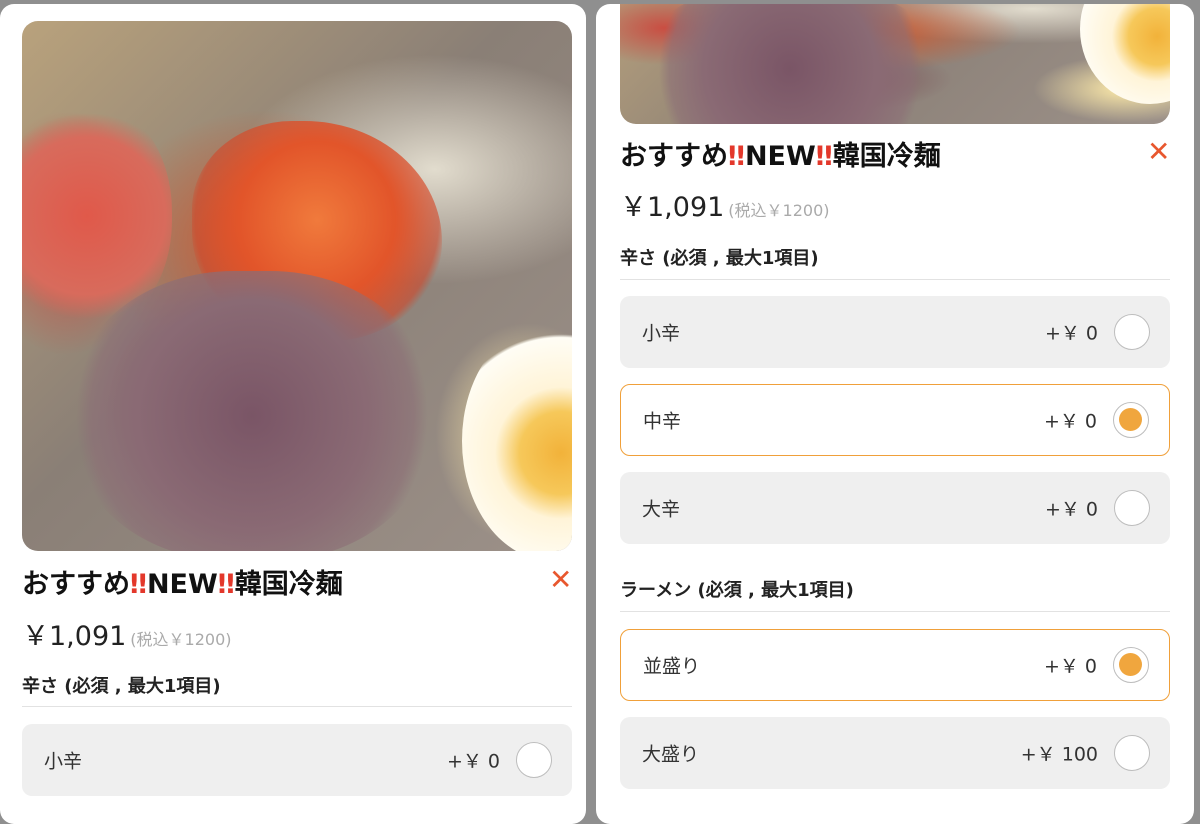 Image resolution: width=1200 pixels, height=824 pixels. I want to click on option-row-selected: 並盛り +￥ 0, so click(895, 665).